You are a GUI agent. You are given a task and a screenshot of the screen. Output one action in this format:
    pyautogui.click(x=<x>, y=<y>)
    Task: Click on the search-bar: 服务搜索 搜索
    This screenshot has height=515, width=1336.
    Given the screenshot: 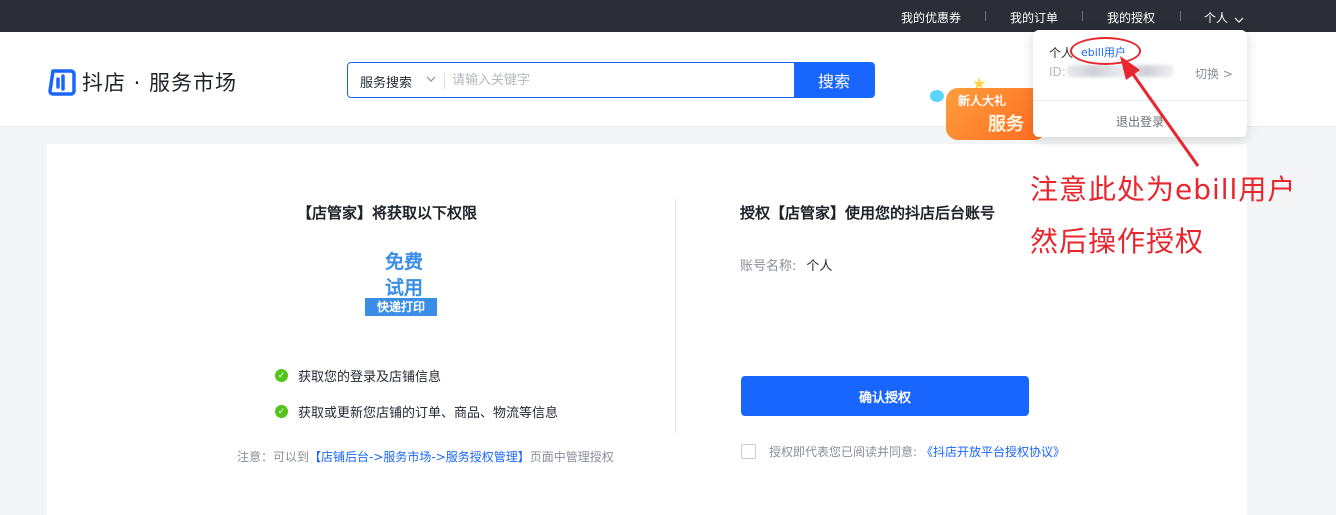 What is the action you would take?
    pyautogui.click(x=611, y=80)
    